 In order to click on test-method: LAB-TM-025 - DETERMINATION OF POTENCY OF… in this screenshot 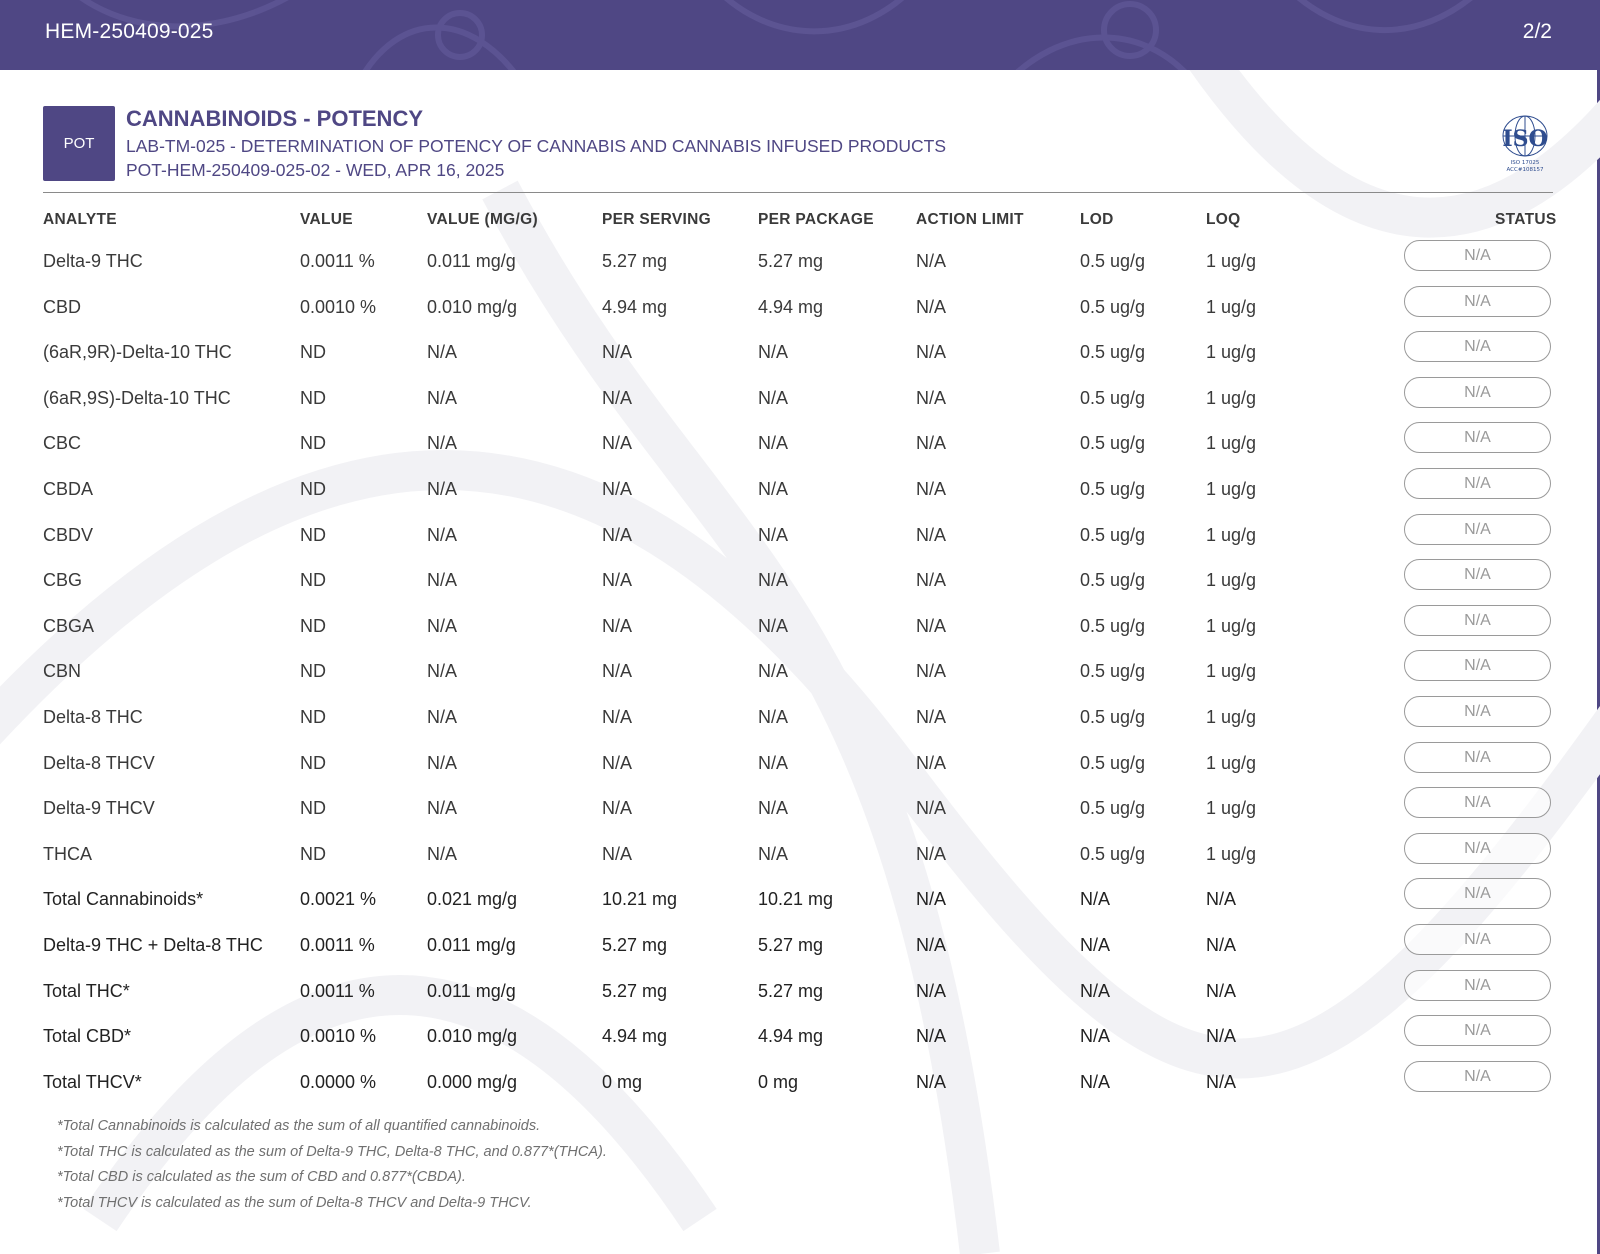, I will do `click(536, 146)`.